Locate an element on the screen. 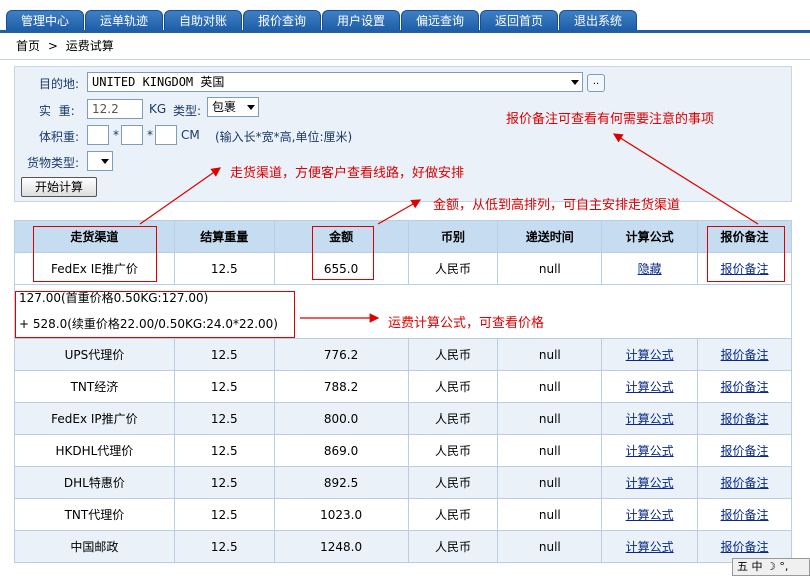  breadcrumb-home: 首页 is located at coordinates (28, 46).